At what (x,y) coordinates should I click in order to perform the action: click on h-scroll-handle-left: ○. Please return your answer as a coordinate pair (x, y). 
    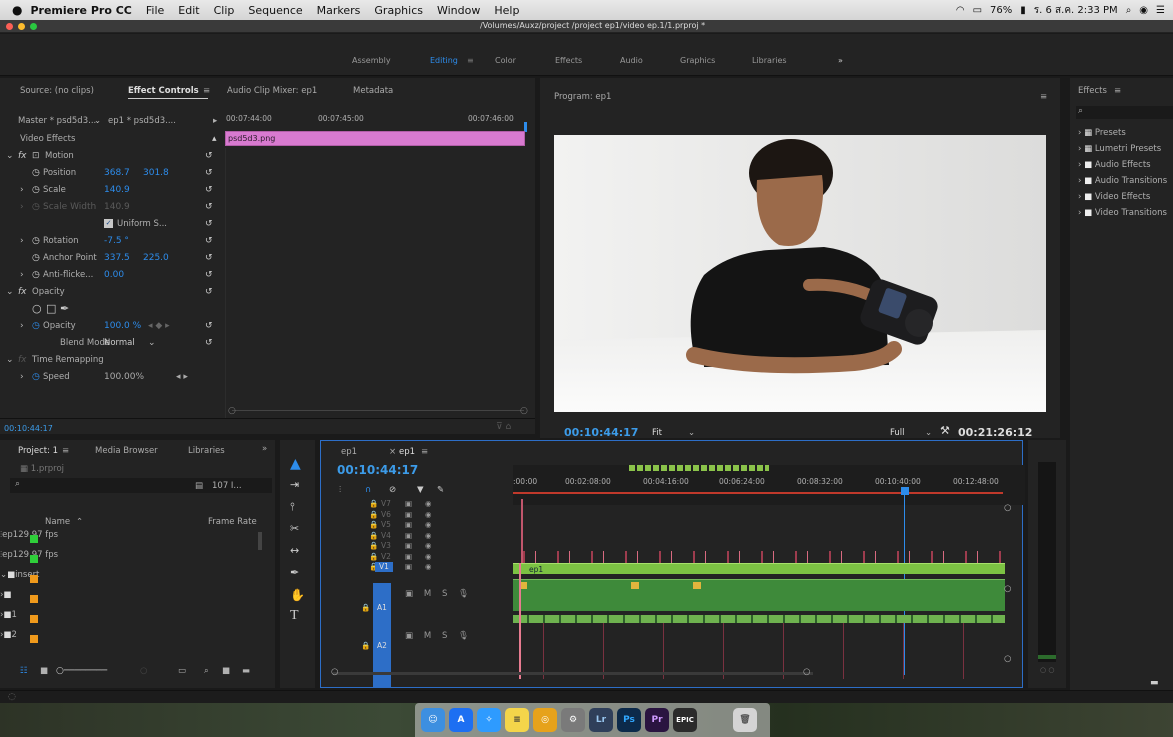
    Looking at the image, I should click on (334, 672).